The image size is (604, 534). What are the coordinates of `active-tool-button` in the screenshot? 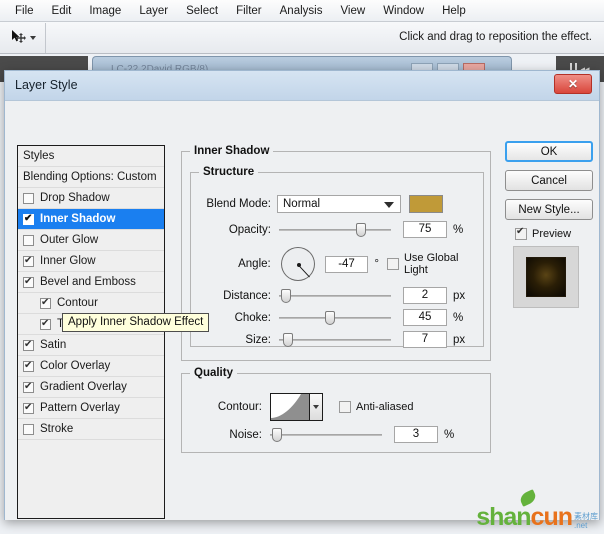 It's located at (23, 37).